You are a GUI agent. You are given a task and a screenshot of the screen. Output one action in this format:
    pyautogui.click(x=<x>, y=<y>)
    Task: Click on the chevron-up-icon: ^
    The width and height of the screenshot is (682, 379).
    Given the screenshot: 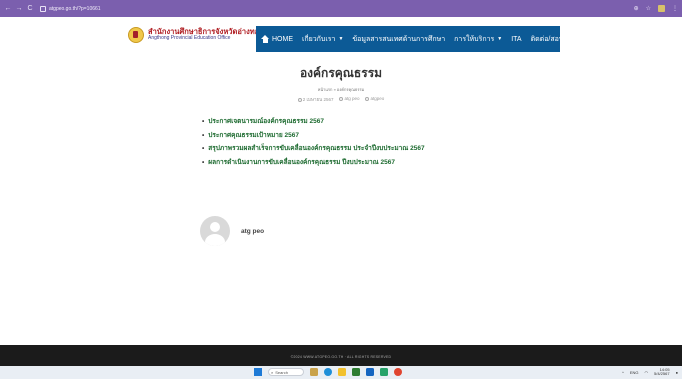 What is the action you would take?
    pyautogui.click(x=623, y=372)
    